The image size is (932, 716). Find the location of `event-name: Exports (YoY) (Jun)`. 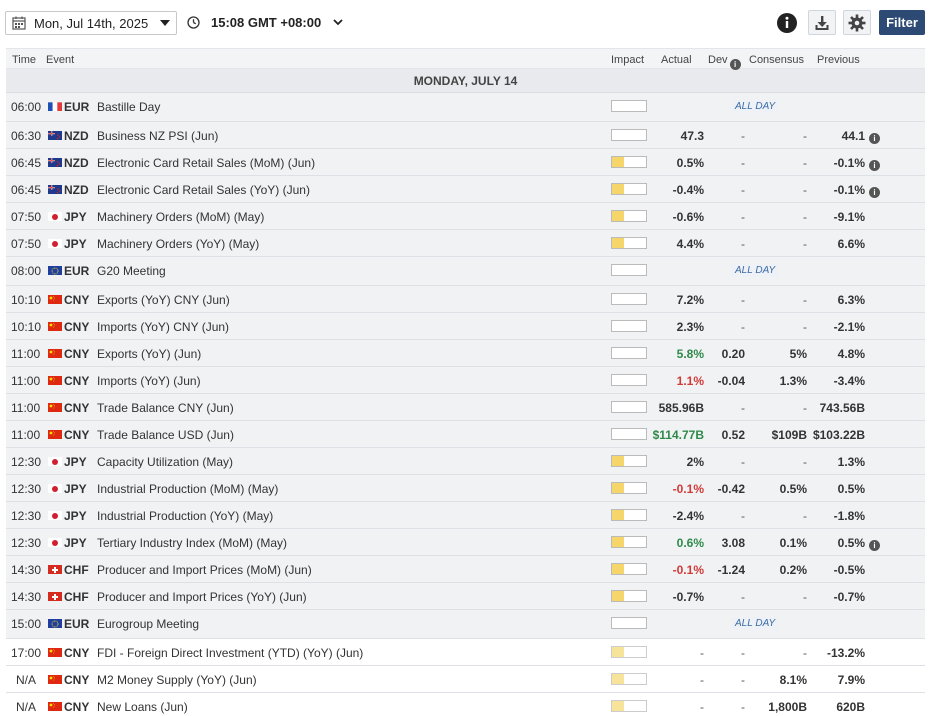

event-name: Exports (YoY) (Jun) is located at coordinates (149, 354).